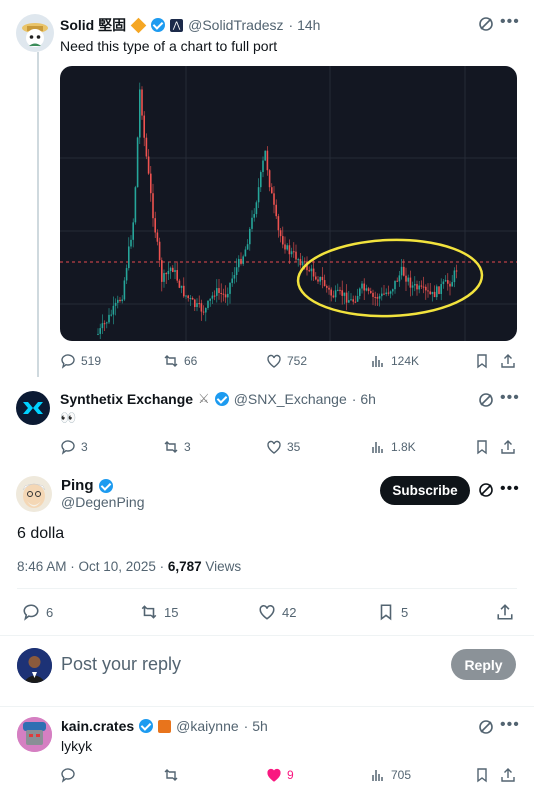  I want to click on like-button: 42, so click(277, 612).